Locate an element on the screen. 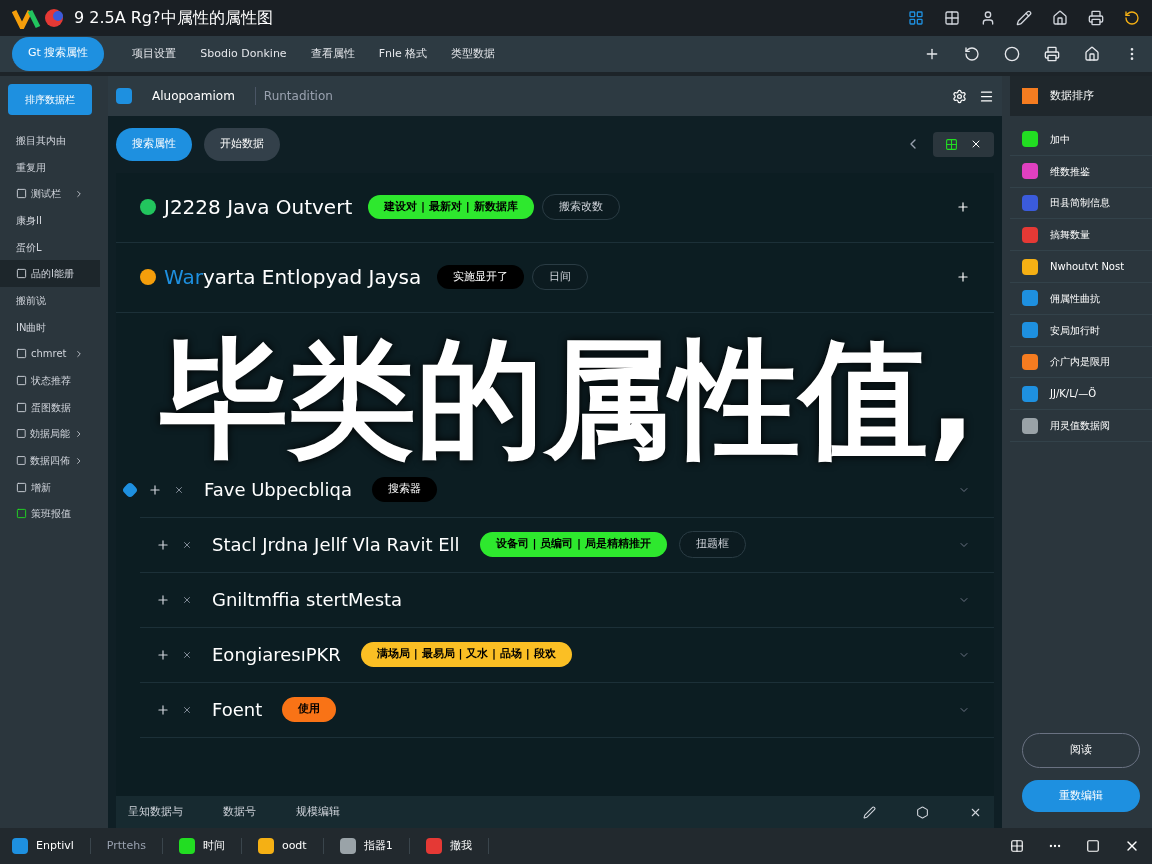  nav-tab: 项目设置 is located at coordinates (154, 54).